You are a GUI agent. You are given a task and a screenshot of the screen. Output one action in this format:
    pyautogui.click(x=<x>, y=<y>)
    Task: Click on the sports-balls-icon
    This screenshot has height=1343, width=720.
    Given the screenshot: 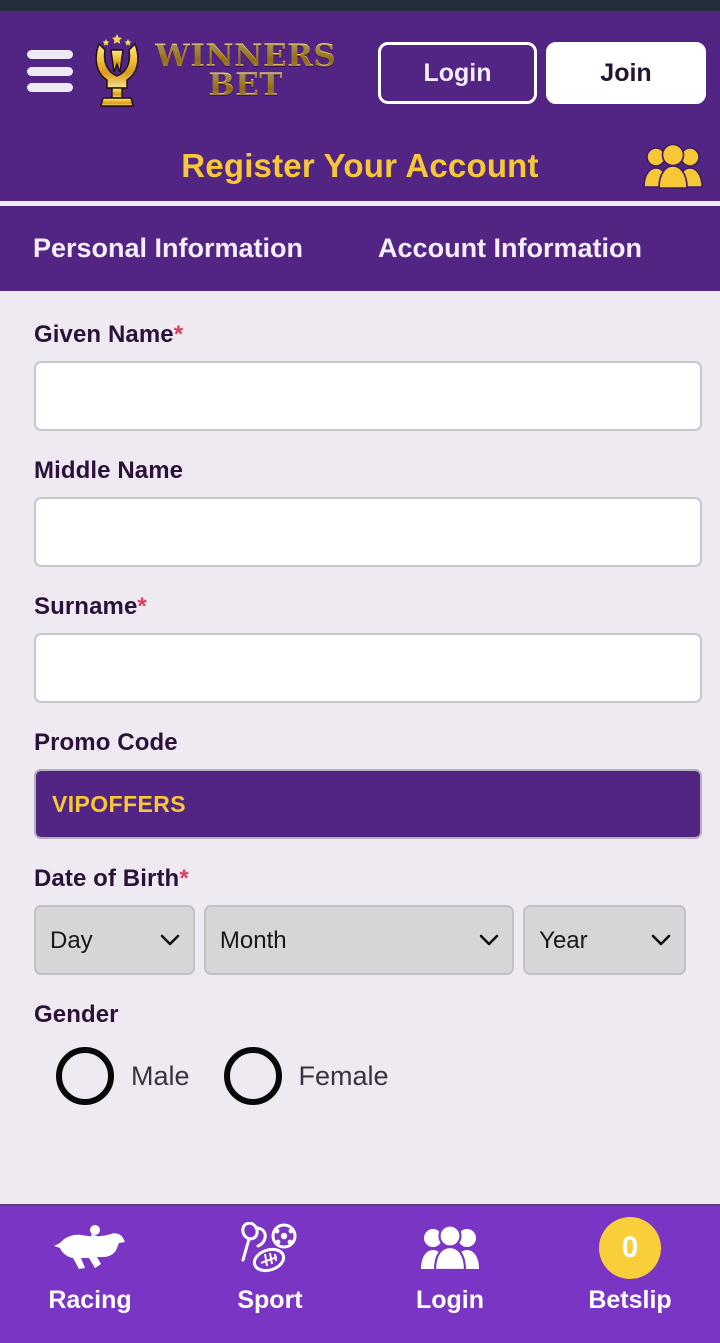 What is the action you would take?
    pyautogui.click(x=270, y=1248)
    